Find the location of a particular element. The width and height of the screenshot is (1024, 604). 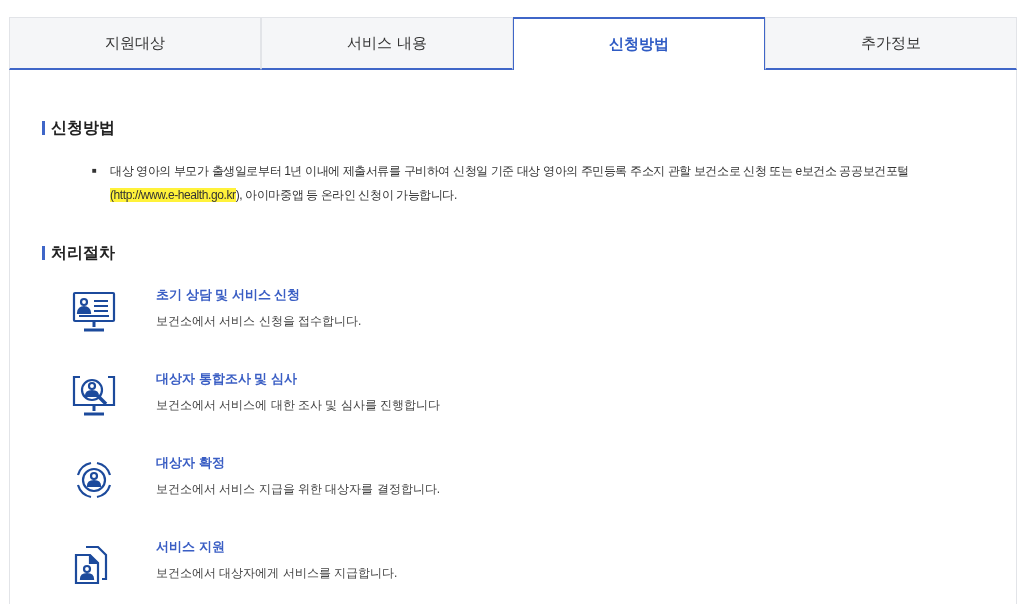

step-title: 초기 상담 및 서비스 신청 is located at coordinates (229, 295).